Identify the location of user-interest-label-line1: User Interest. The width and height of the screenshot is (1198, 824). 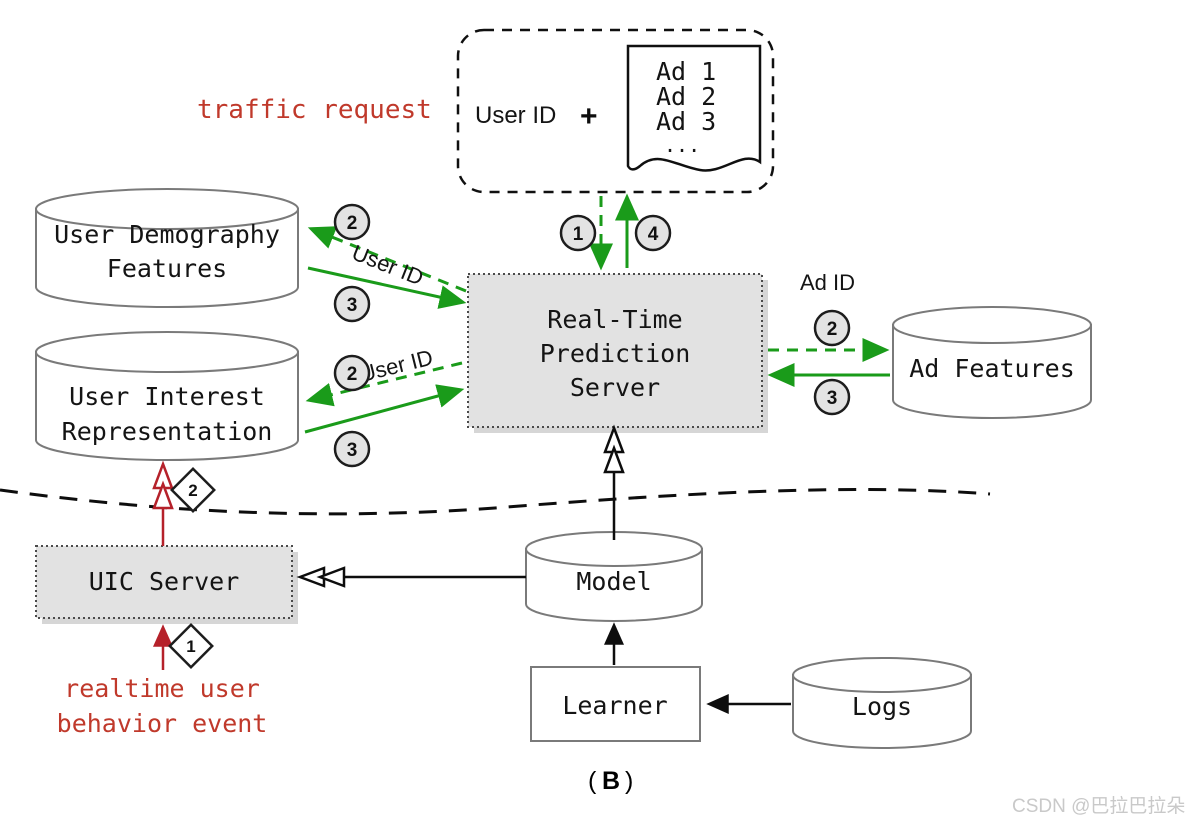
(167, 396).